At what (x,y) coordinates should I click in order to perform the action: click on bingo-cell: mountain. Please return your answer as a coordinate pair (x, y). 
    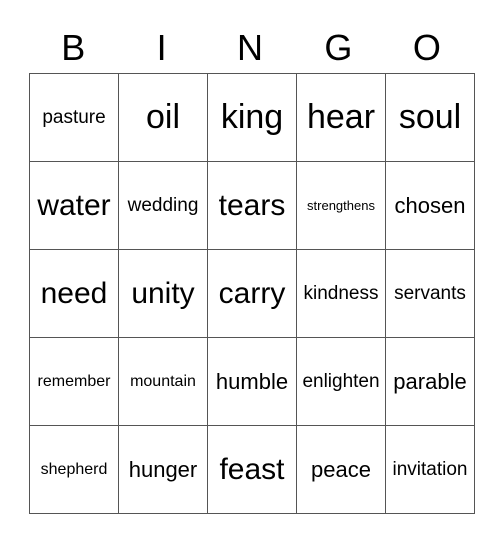
    Looking at the image, I should click on (163, 381).